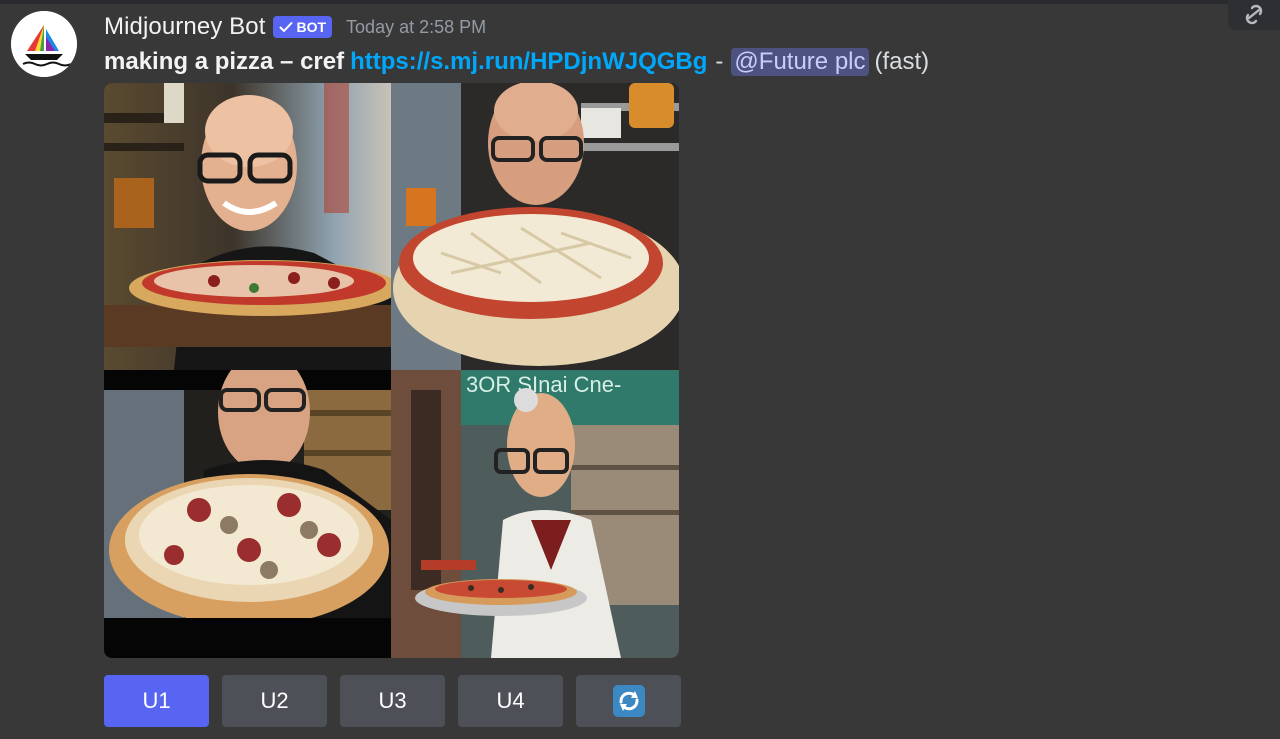 This screenshot has width=1280, height=739. What do you see at coordinates (510, 701) in the screenshot?
I see `upscale-4-button: U4` at bounding box center [510, 701].